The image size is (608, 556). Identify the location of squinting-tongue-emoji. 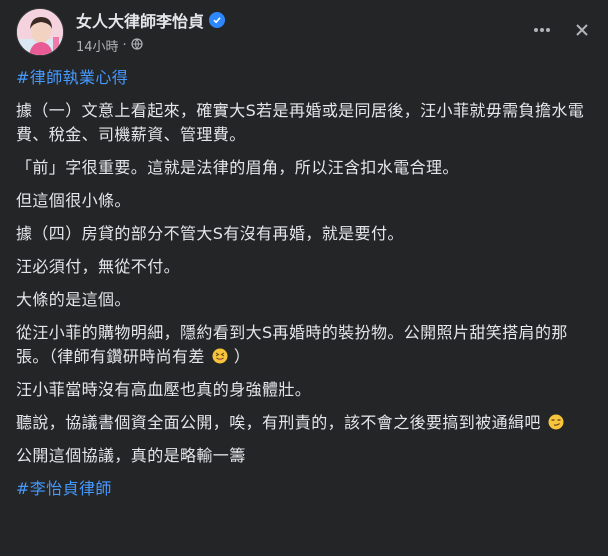
(220, 356).